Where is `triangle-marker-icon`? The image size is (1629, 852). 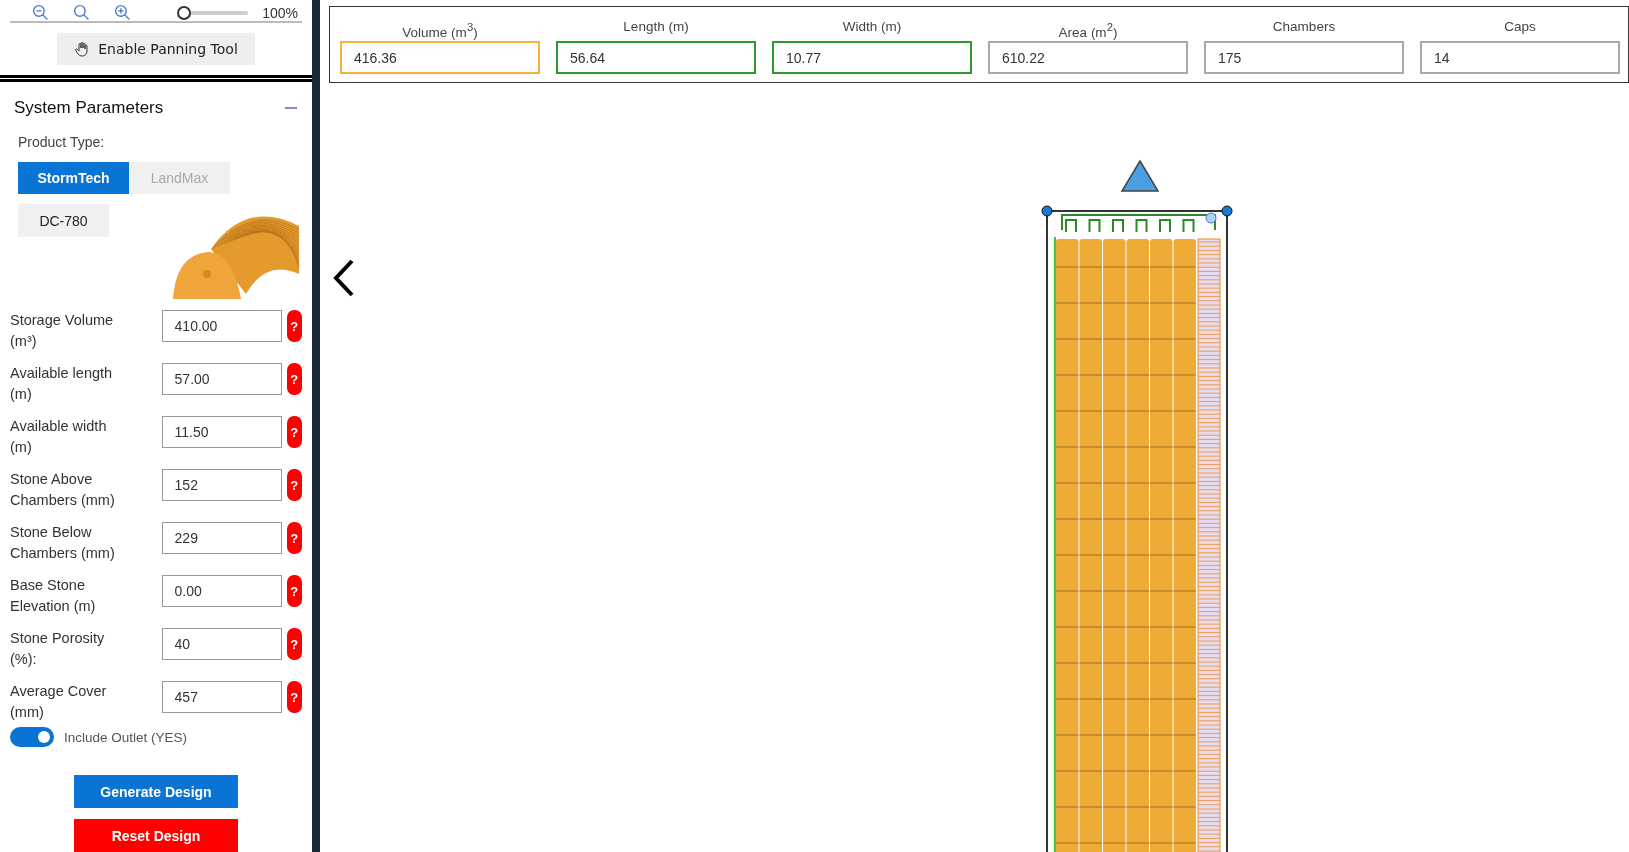
triangle-marker-icon is located at coordinates (1140, 176).